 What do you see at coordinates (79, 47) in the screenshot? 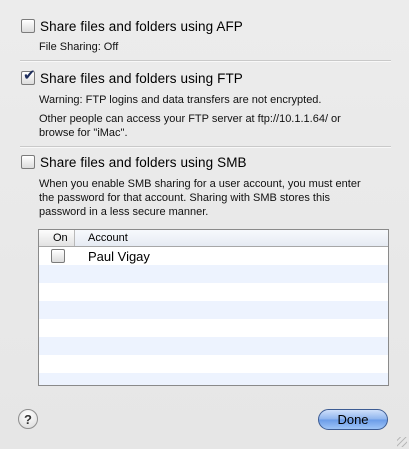
I see `afp-status-text: File Sharing: Off` at bounding box center [79, 47].